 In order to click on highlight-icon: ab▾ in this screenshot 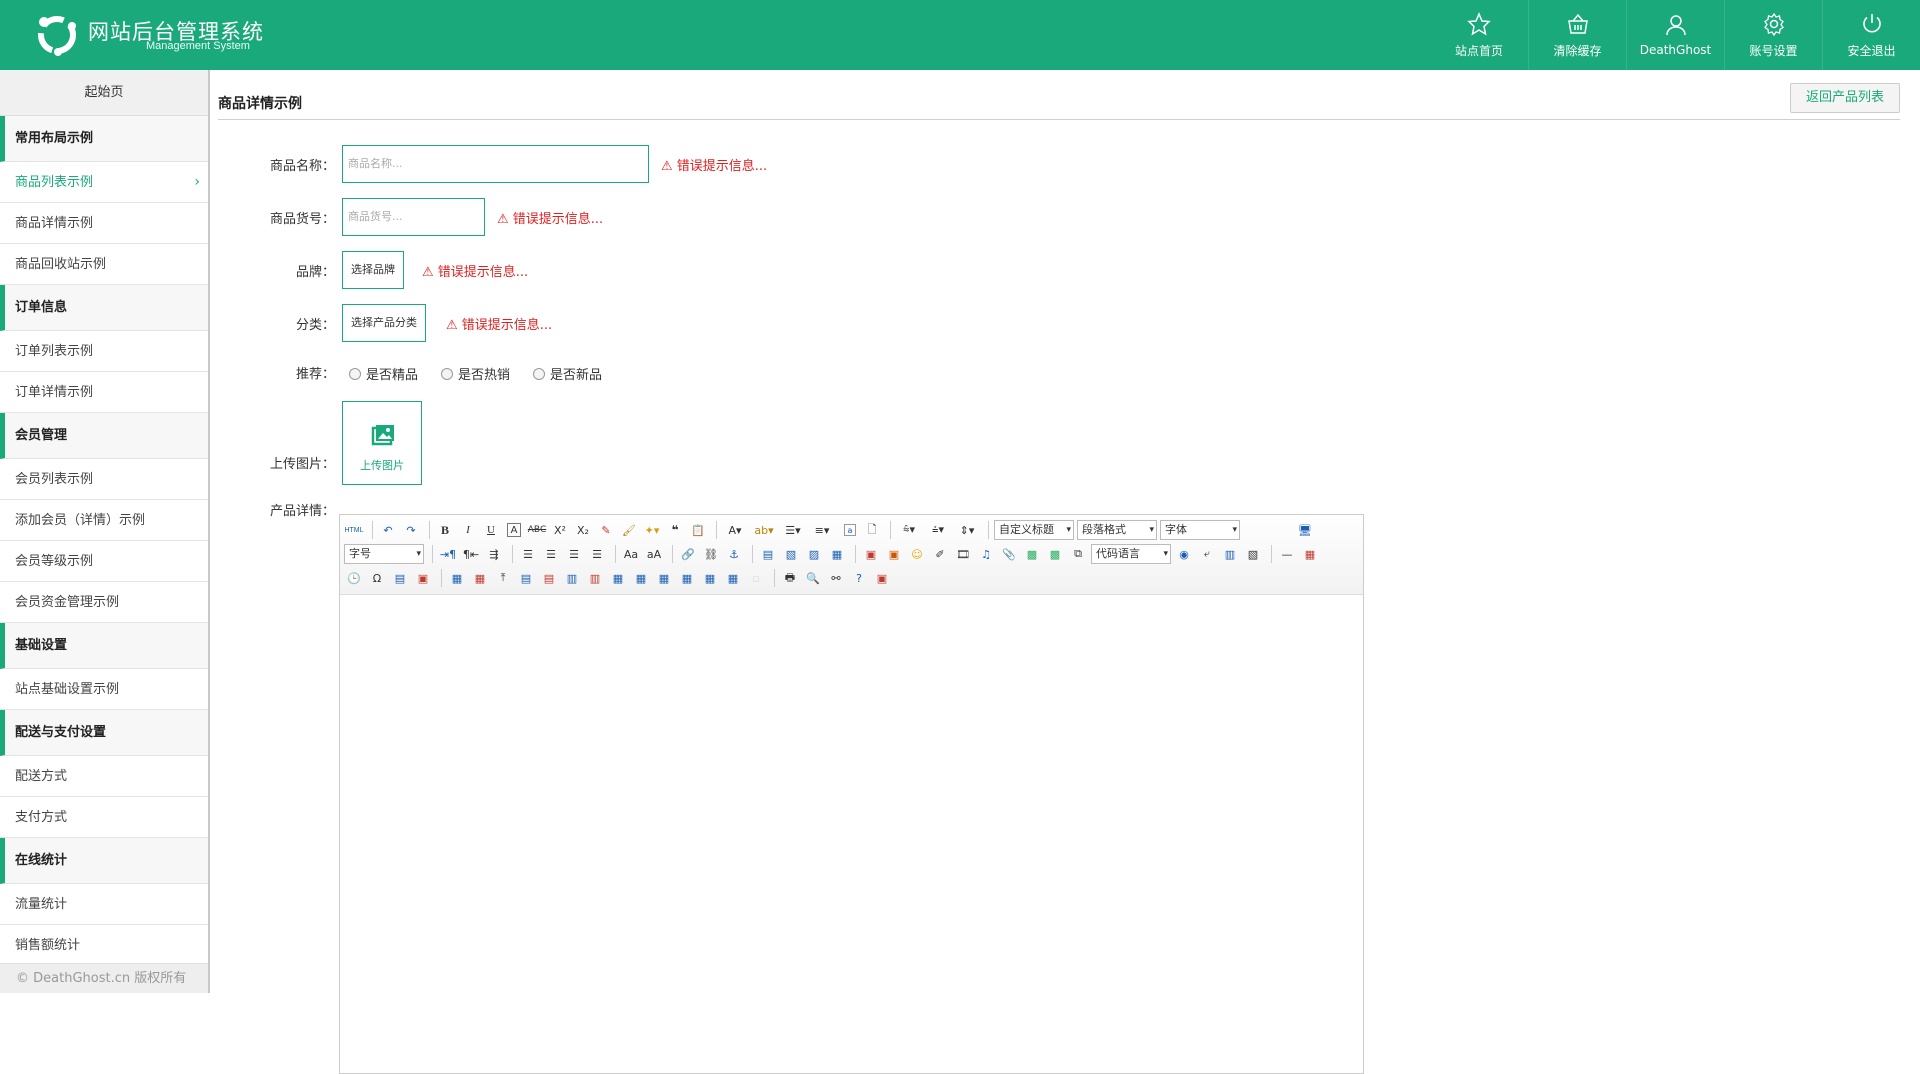, I will do `click(764, 530)`.